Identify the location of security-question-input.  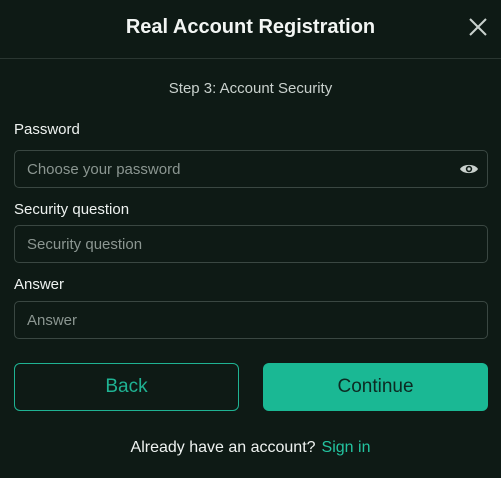
(251, 244).